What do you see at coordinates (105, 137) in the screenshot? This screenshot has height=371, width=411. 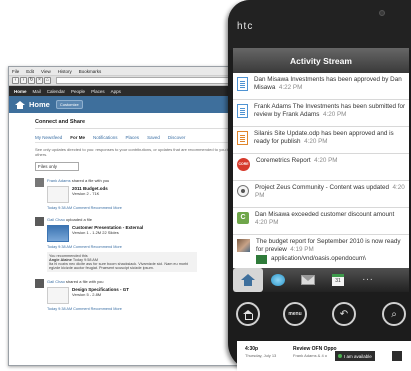 I see `tab-notifications: Notifications` at bounding box center [105, 137].